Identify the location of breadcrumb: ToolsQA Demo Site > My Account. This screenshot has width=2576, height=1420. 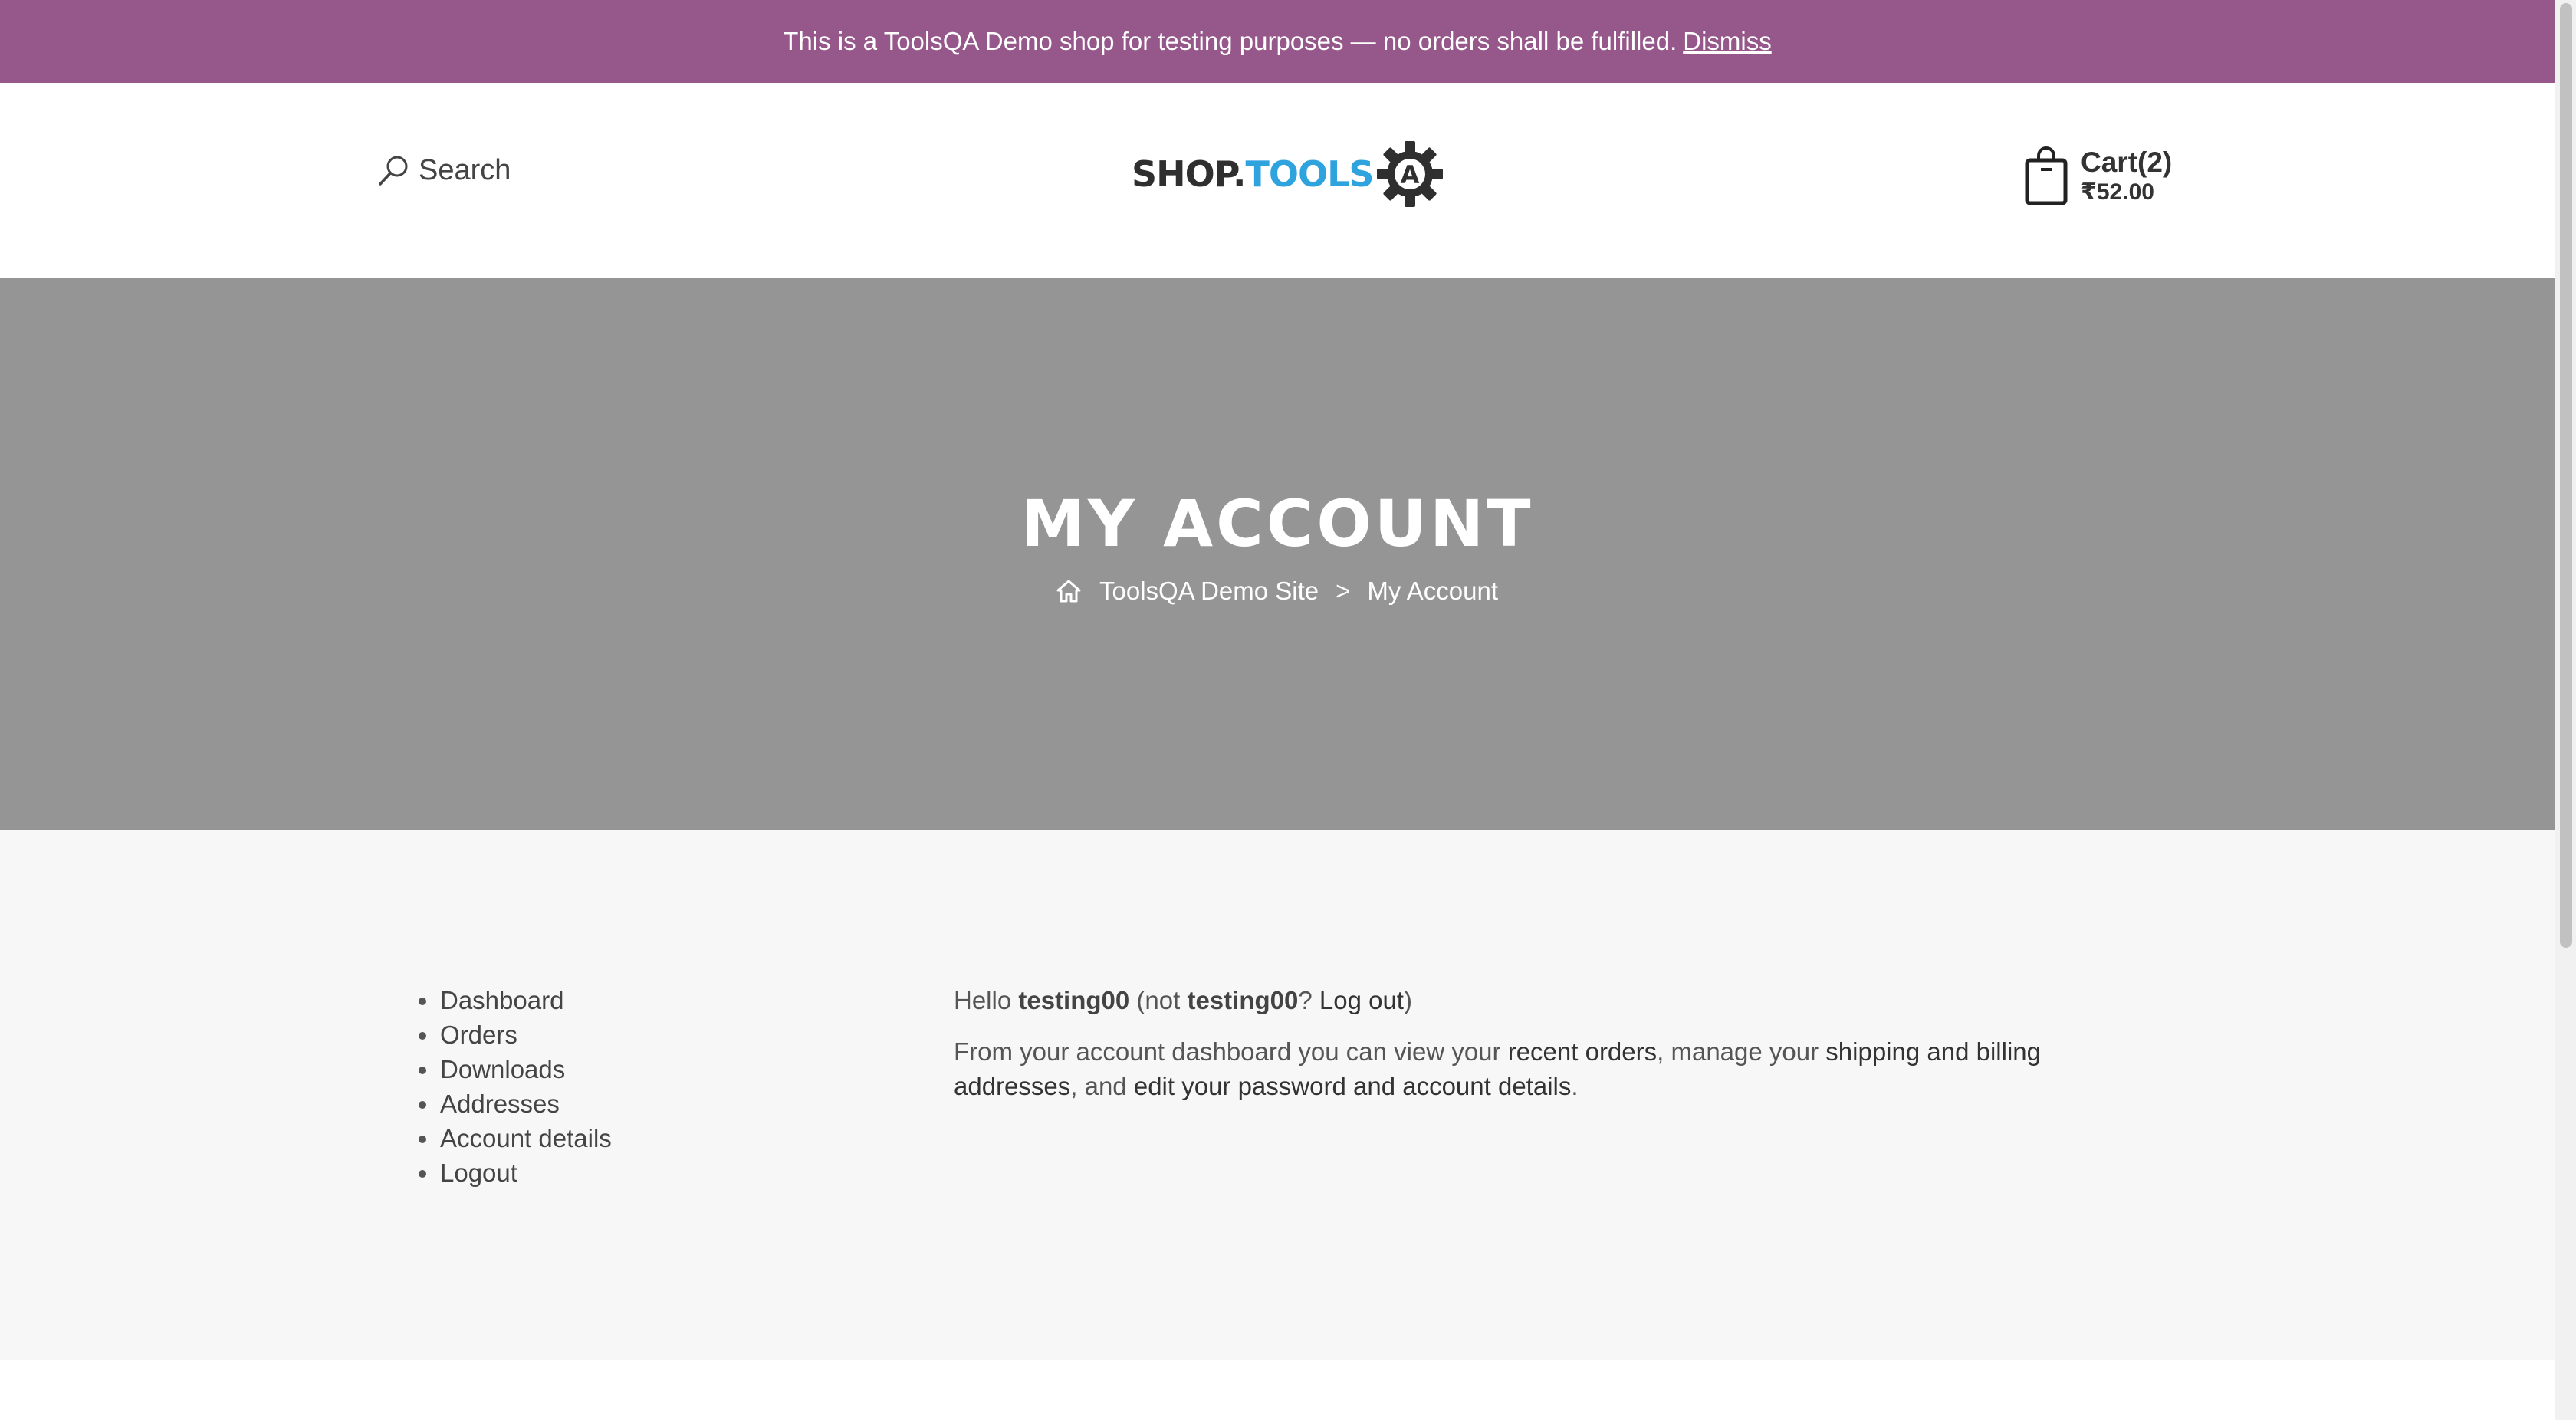
(1278, 591).